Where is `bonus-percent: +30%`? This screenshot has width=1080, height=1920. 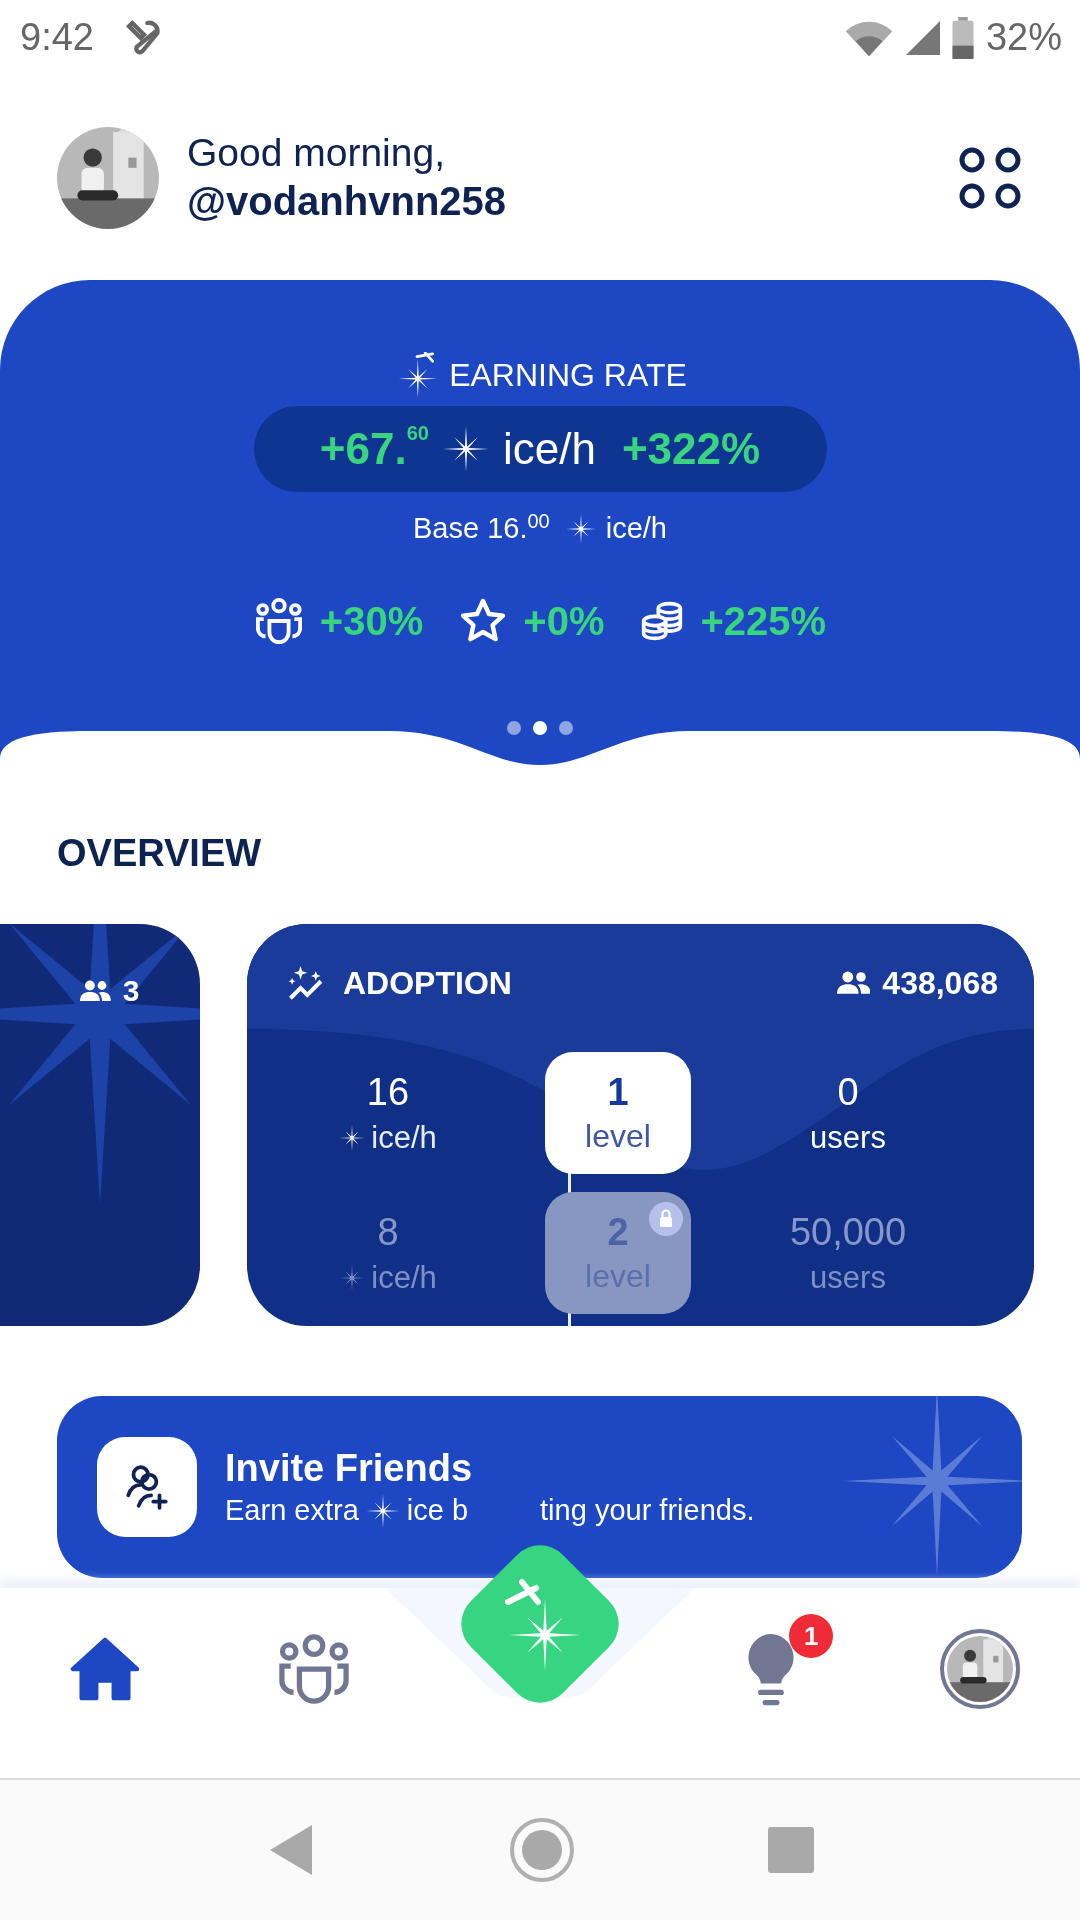 bonus-percent: +30% is located at coordinates (371, 621).